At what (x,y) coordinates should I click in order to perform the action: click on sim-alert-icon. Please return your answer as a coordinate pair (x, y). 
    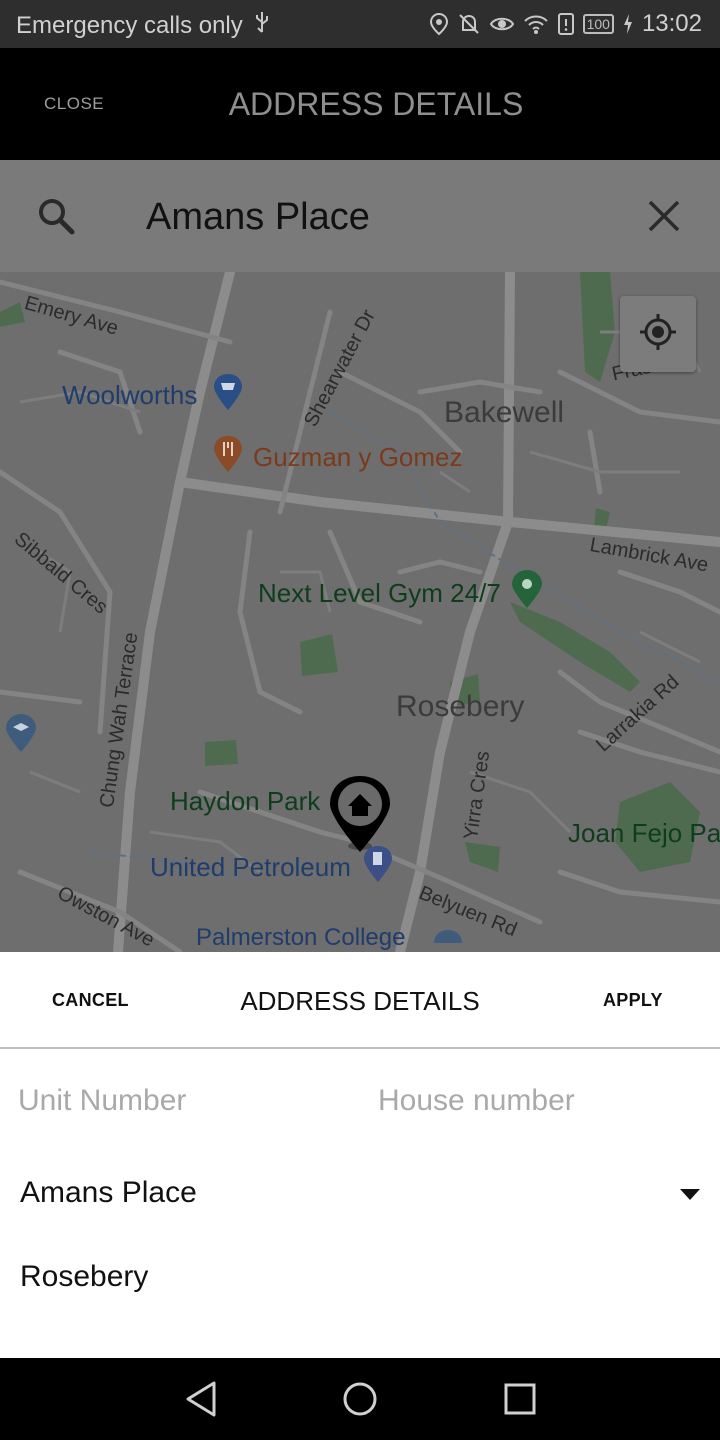
    Looking at the image, I should click on (566, 24).